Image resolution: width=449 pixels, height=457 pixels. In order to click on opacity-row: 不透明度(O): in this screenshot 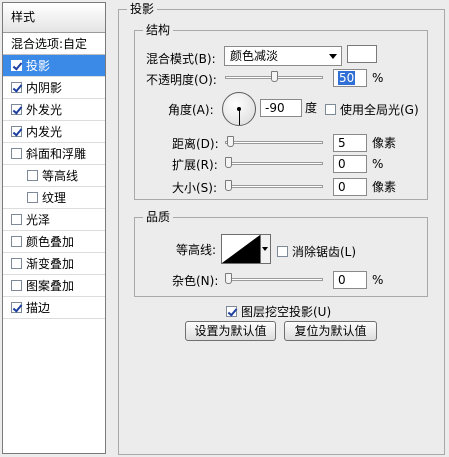, I will do `click(181, 79)`.